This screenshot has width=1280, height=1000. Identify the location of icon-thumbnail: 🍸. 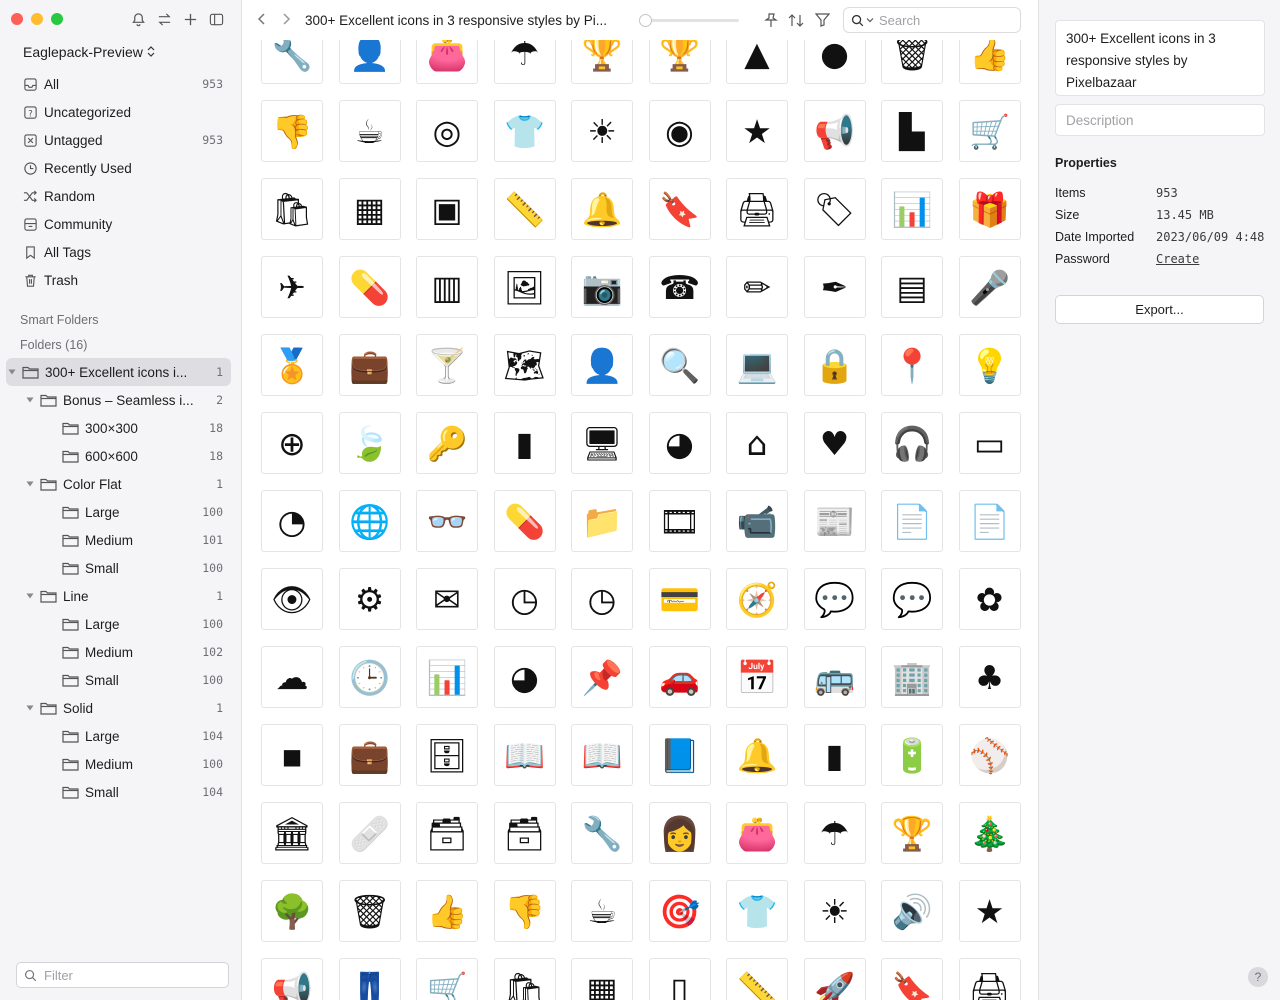
(447, 365).